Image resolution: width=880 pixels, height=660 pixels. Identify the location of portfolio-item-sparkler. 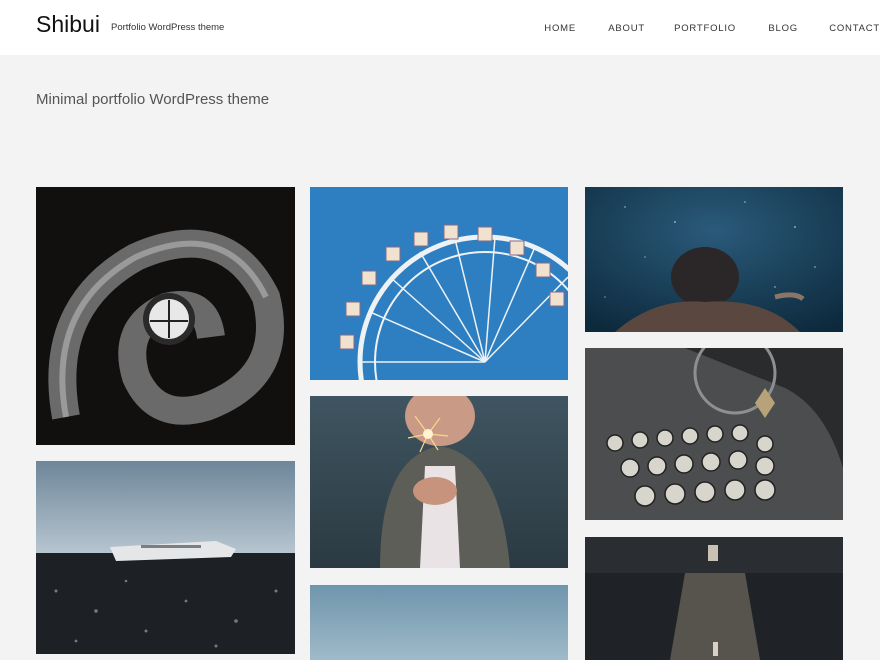
(439, 482).